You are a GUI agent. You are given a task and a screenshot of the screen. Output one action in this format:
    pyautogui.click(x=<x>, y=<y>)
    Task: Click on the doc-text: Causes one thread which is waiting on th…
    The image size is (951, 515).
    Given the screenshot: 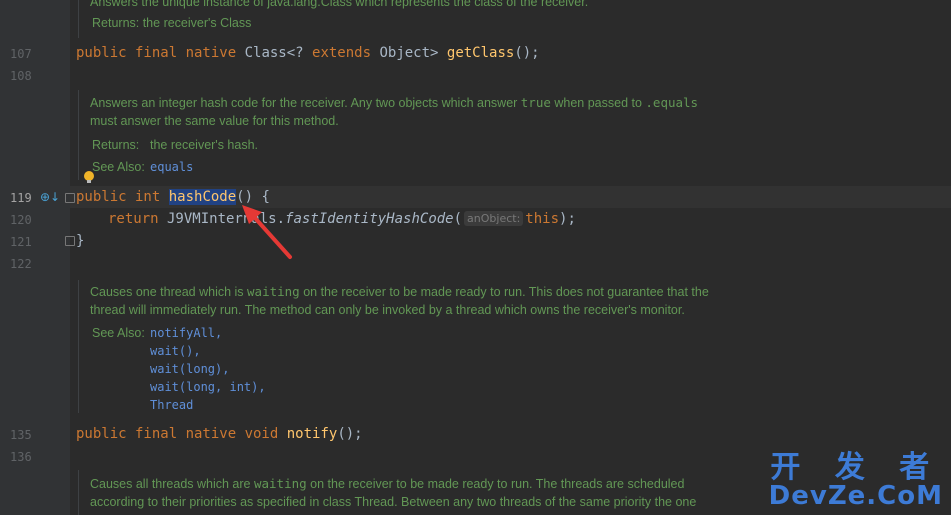 What is the action you would take?
    pyautogui.click(x=399, y=291)
    